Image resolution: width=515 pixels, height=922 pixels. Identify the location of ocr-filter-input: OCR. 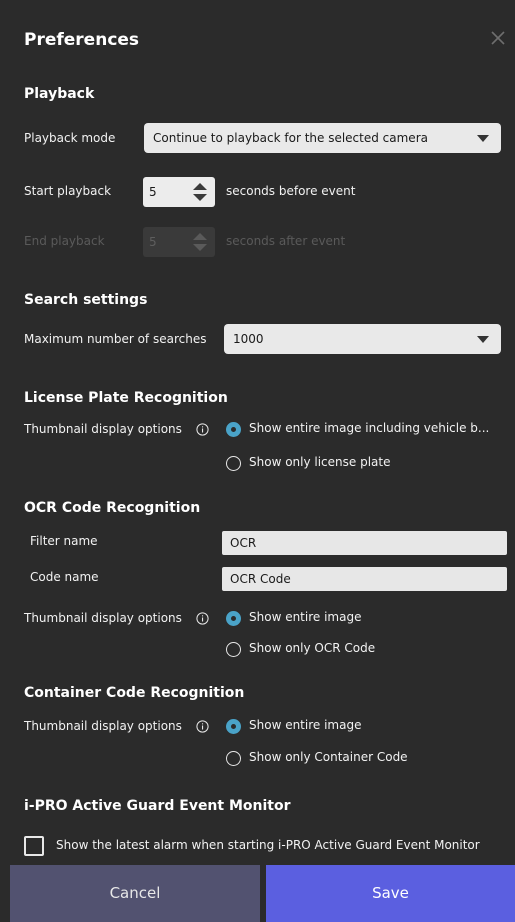
(364, 543).